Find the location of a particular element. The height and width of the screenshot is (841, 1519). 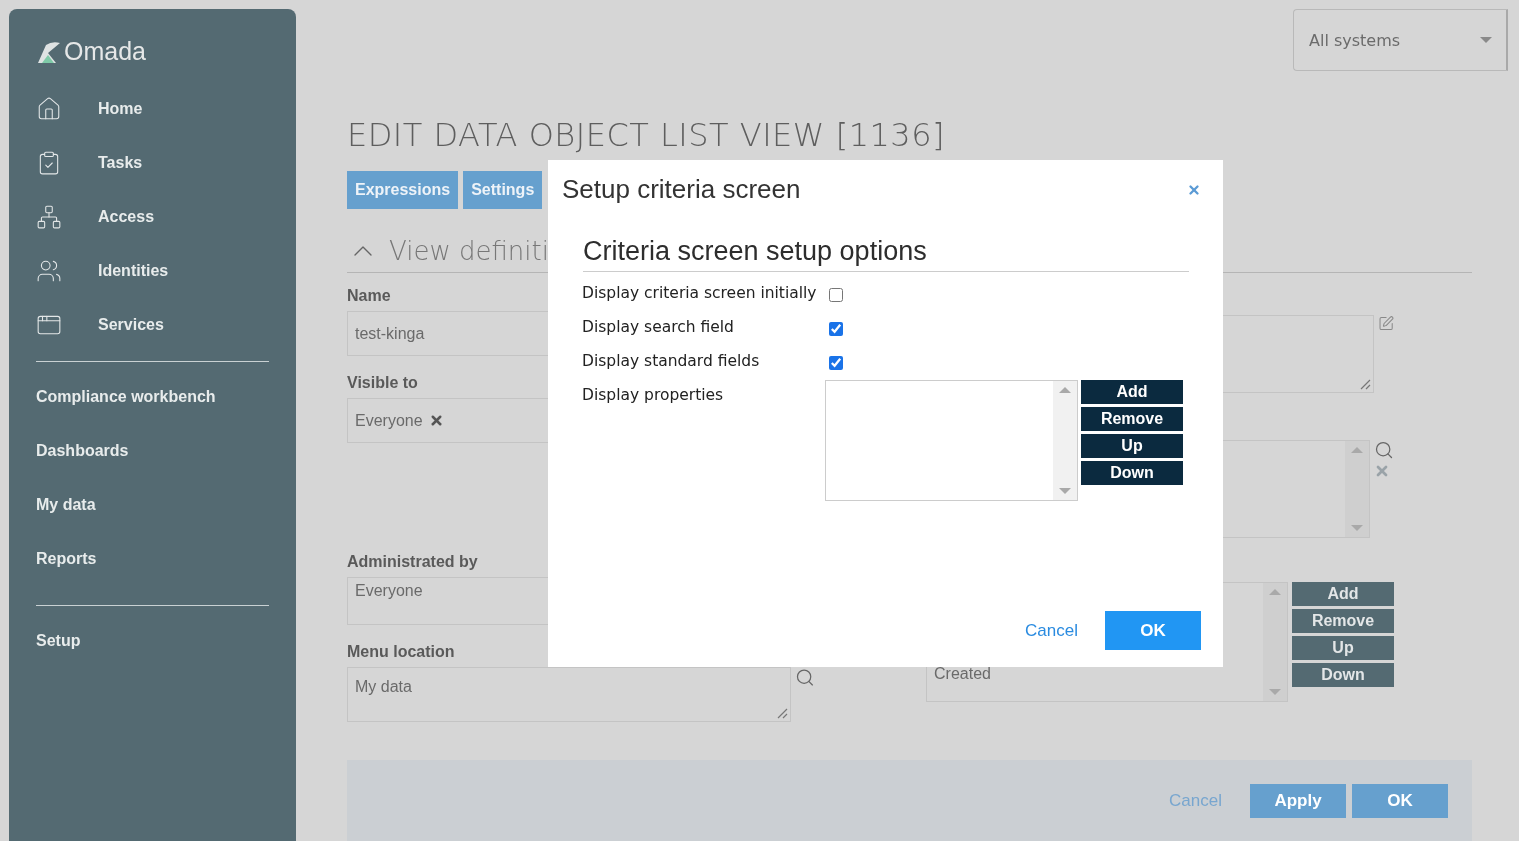

option-label: Display standard fields is located at coordinates (671, 360).